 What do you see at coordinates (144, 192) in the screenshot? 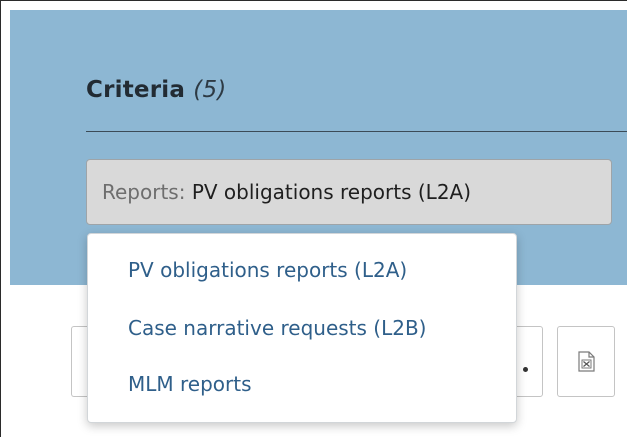
I see `reports-filter-label: Reports:` at bounding box center [144, 192].